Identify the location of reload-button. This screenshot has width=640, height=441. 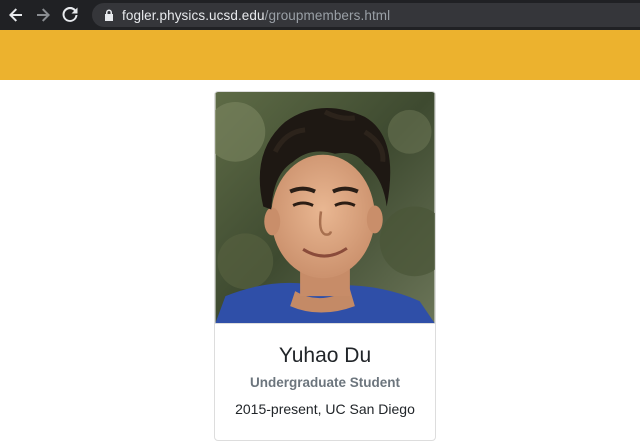
(70, 15).